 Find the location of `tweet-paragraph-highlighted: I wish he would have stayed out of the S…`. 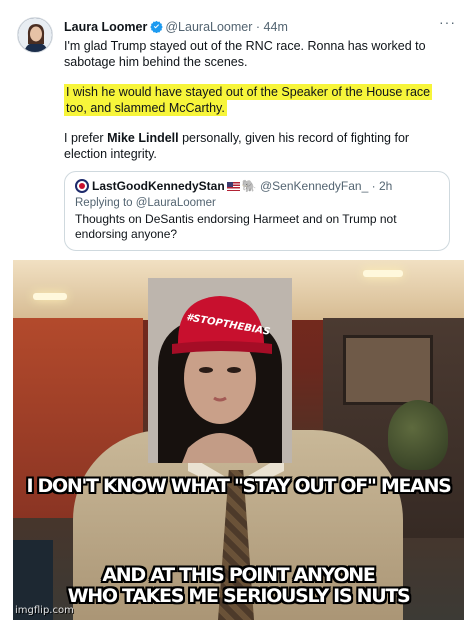

tweet-paragraph-highlighted: I wish he would have stayed out of the S… is located at coordinates (254, 100).